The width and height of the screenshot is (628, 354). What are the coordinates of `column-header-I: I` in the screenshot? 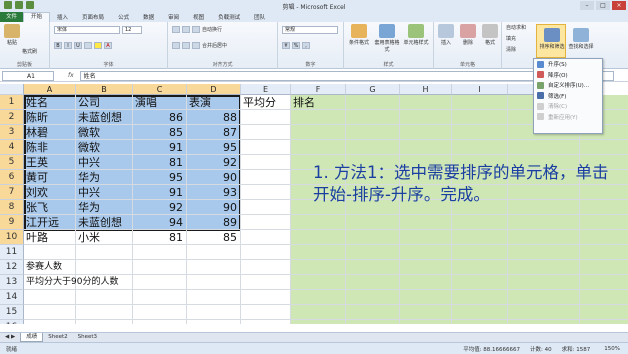 It's located at (480, 89).